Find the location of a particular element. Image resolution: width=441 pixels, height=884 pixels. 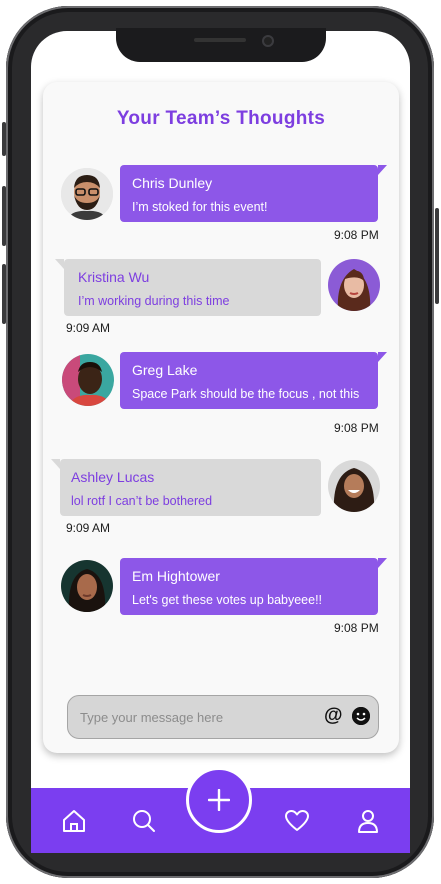

add-button is located at coordinates (219, 800).